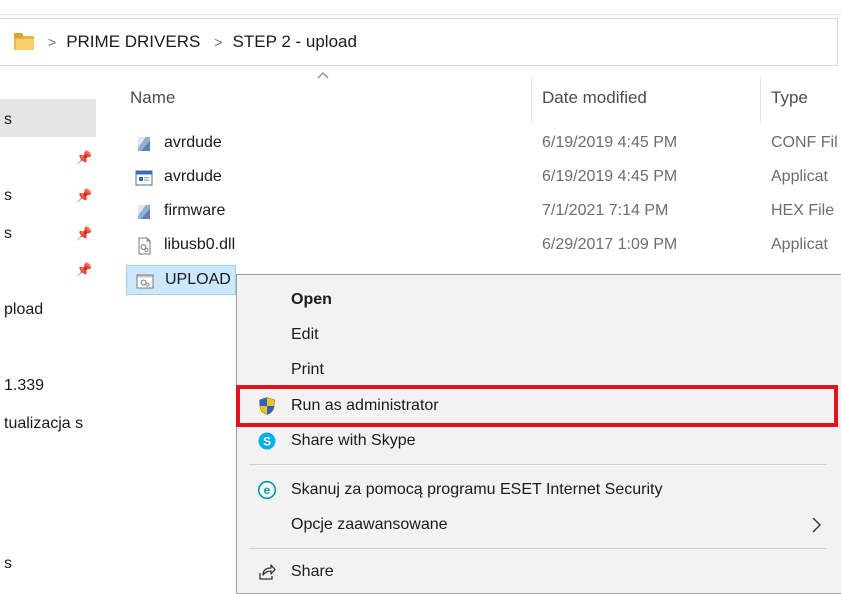  Describe the element at coordinates (538, 300) in the screenshot. I see `menu-item-open: Open` at that location.